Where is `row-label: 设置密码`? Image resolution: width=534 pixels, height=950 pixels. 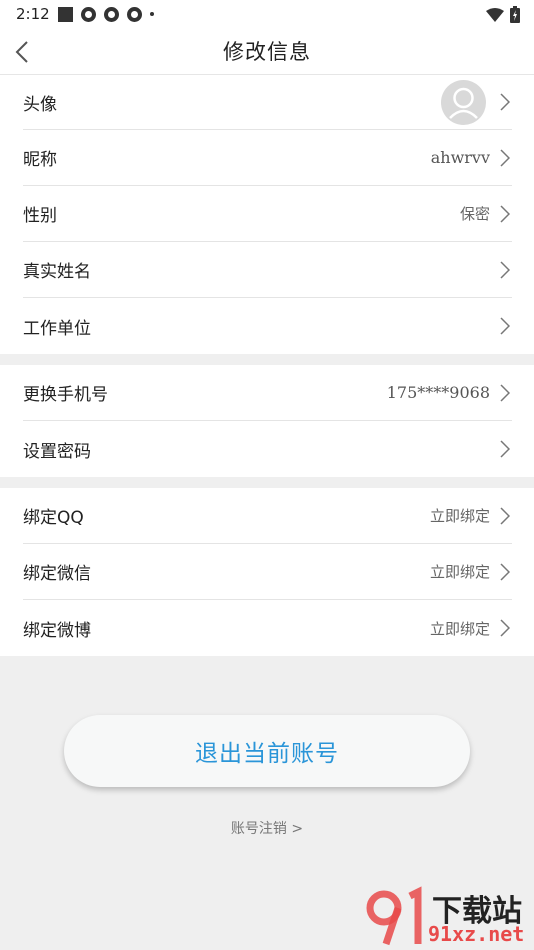 row-label: 设置密码 is located at coordinates (57, 451).